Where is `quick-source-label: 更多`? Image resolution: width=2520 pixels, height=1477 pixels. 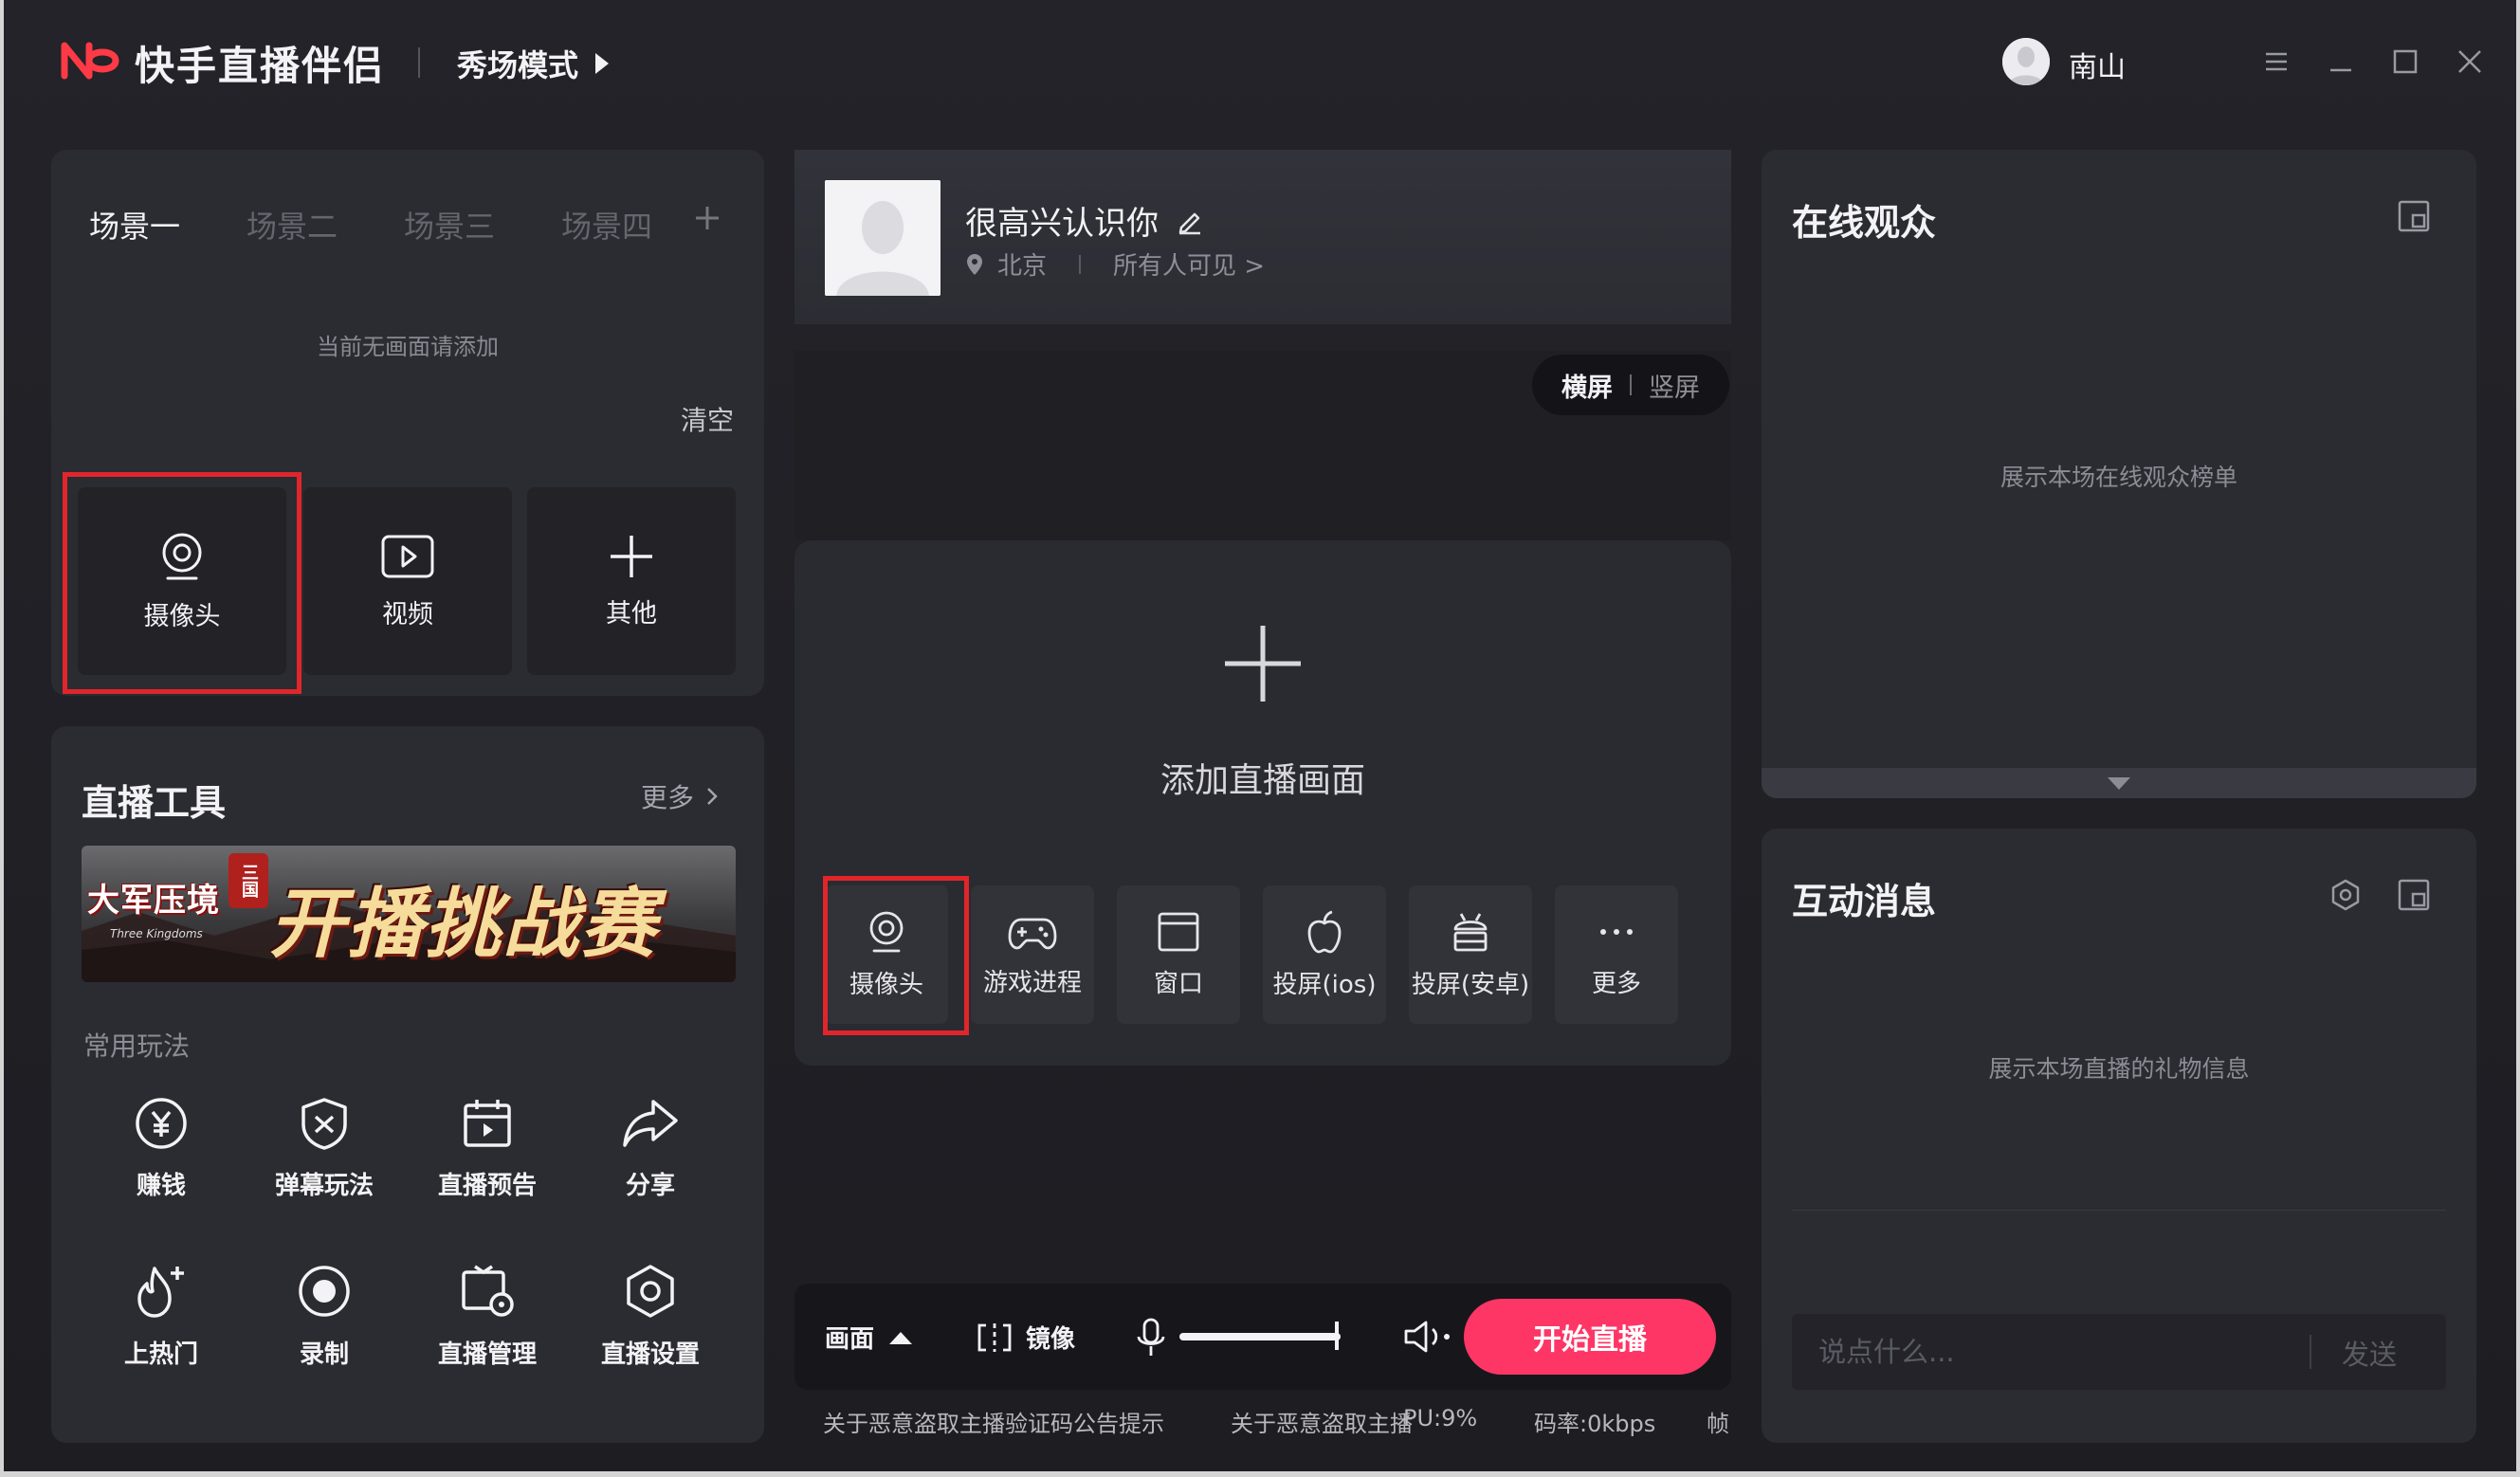 quick-source-label: 更多 is located at coordinates (1616, 984).